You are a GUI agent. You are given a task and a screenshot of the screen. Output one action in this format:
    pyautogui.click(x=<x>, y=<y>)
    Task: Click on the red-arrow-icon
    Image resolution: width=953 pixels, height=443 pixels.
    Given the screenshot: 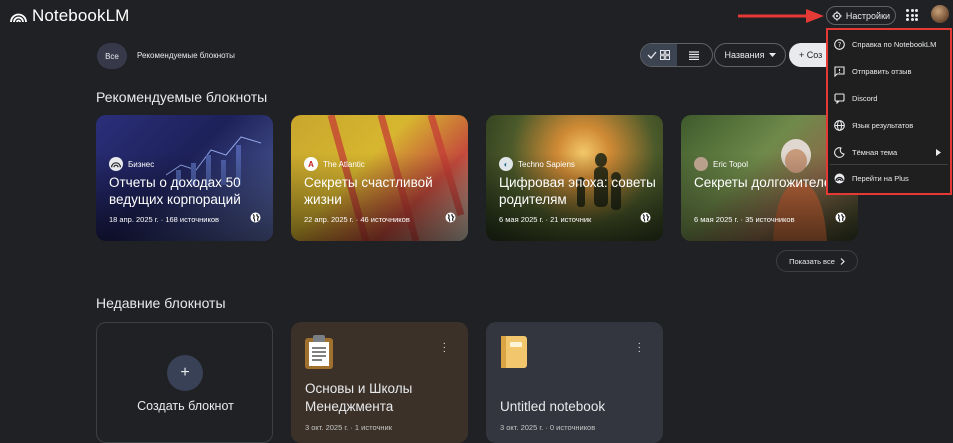 What is the action you would take?
    pyautogui.click(x=781, y=16)
    